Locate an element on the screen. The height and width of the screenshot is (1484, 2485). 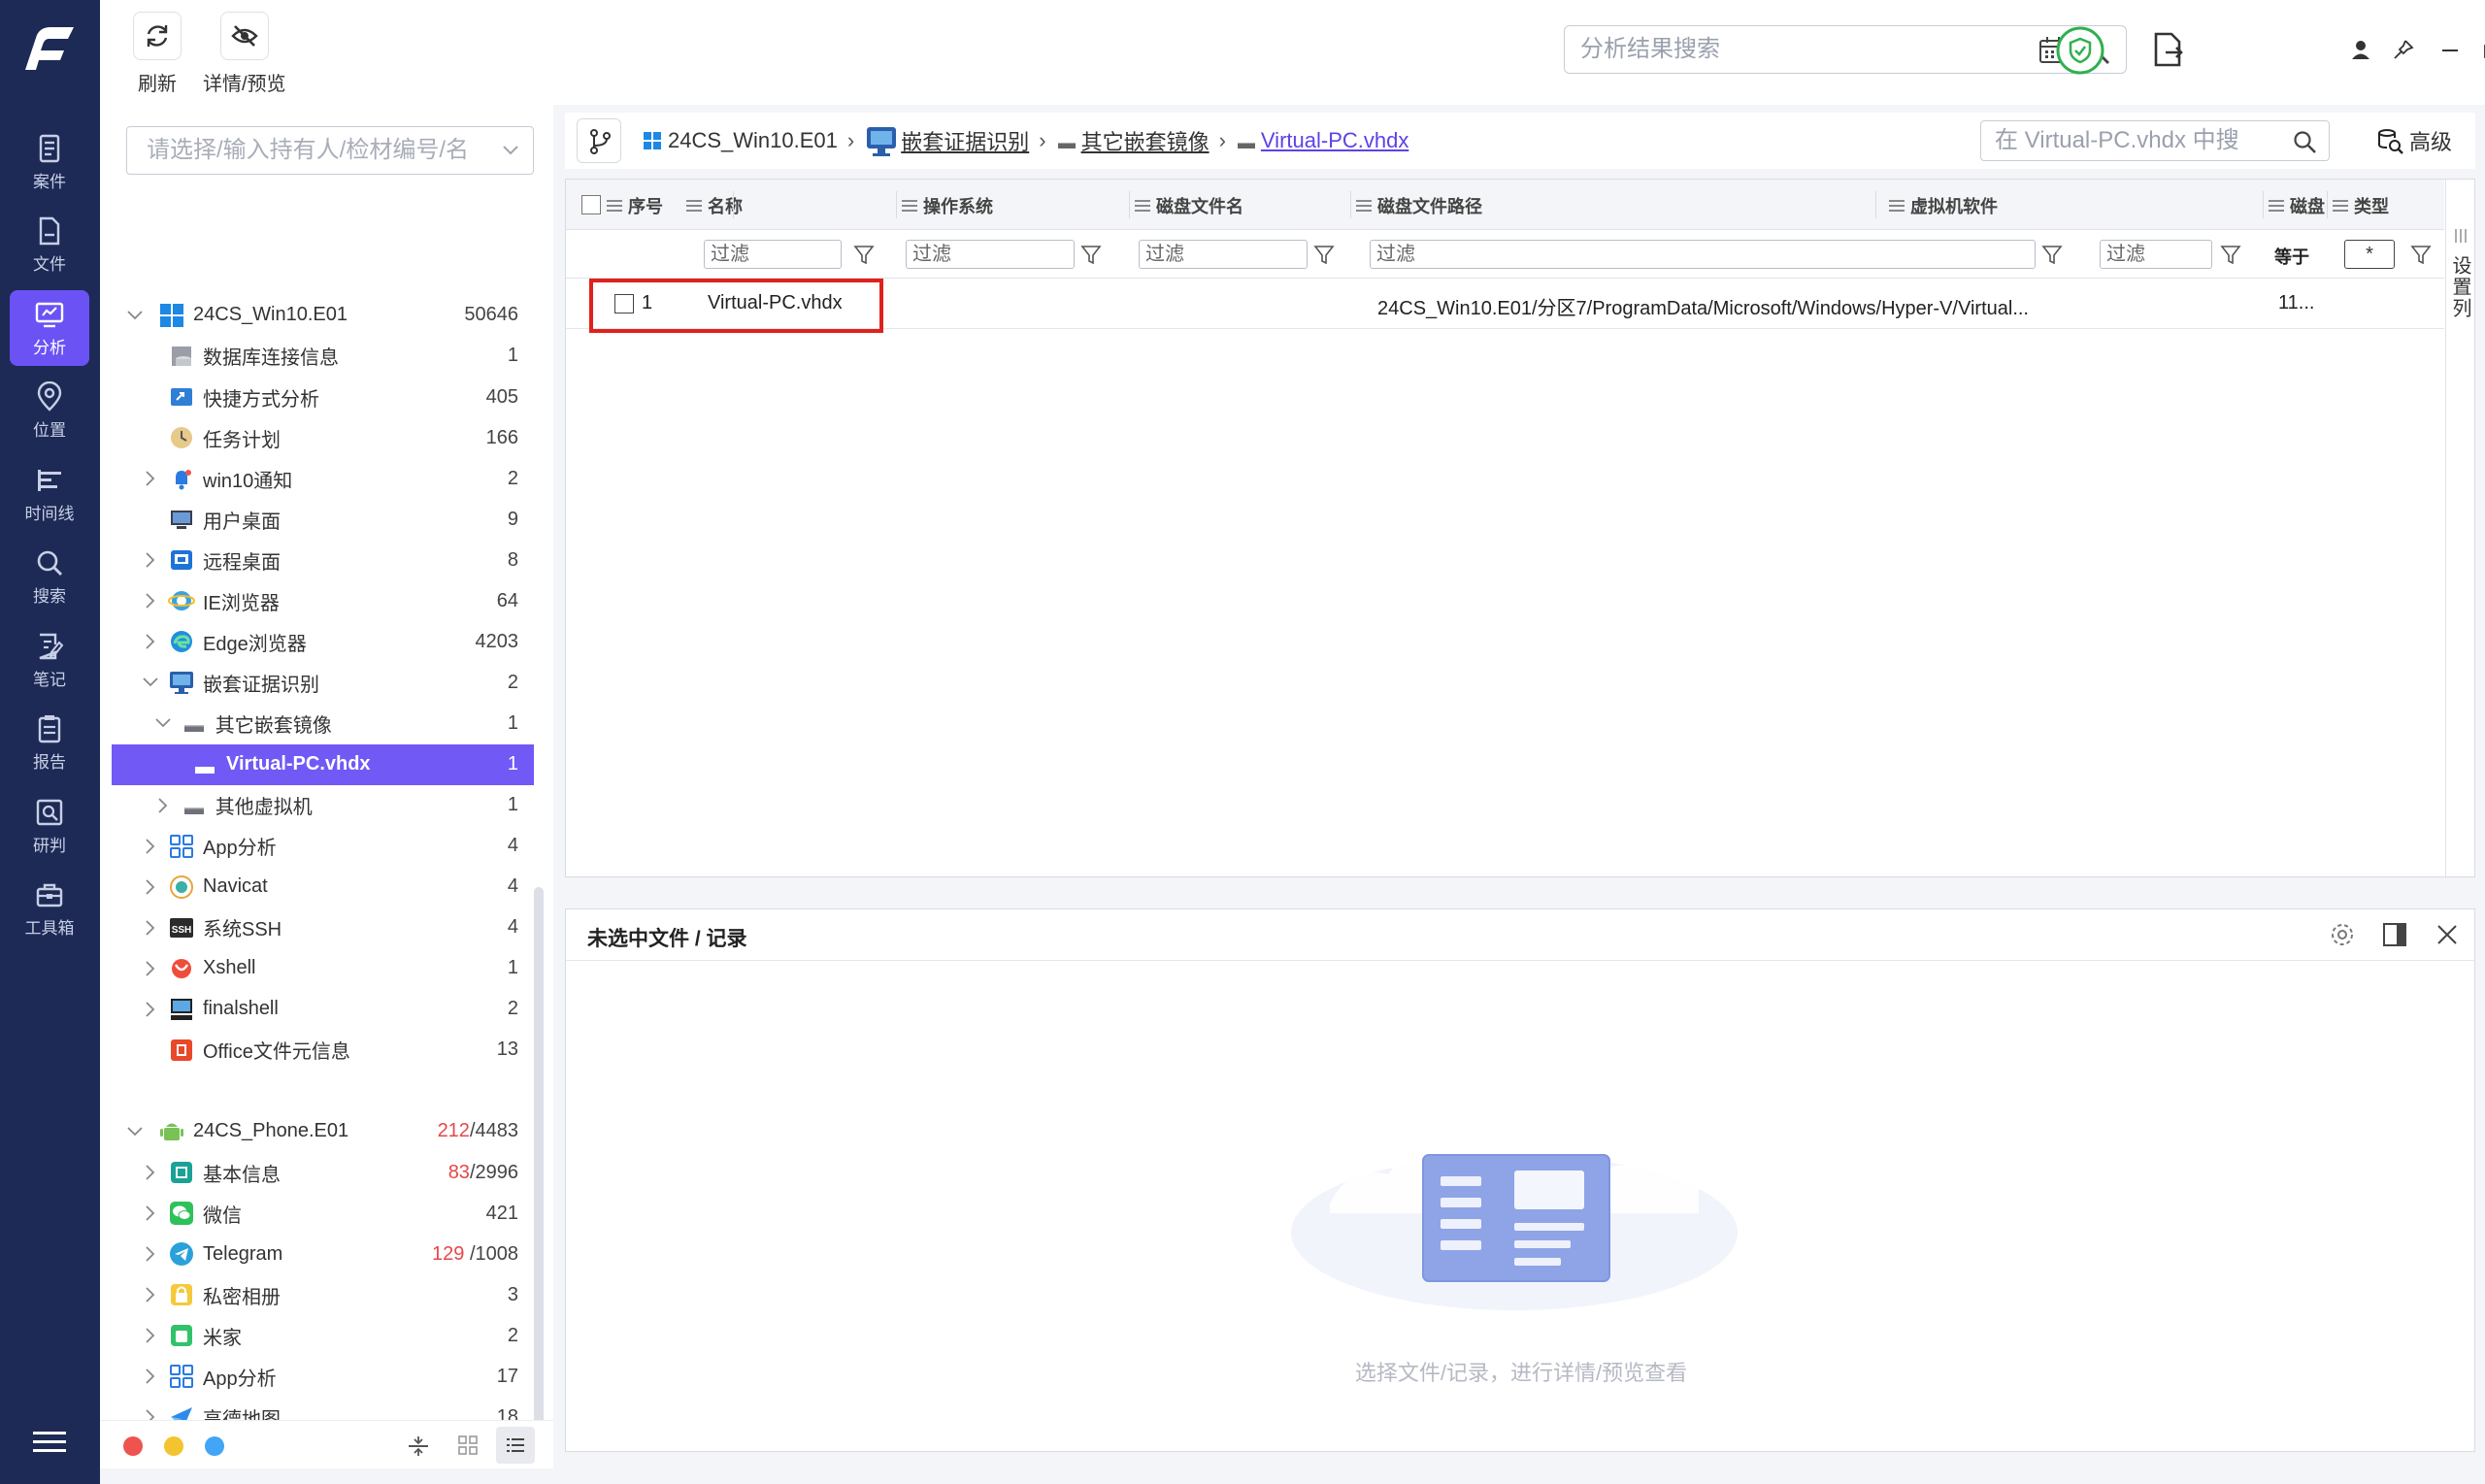
tree-item: Edge浏览器 4203 is located at coordinates (323, 641).